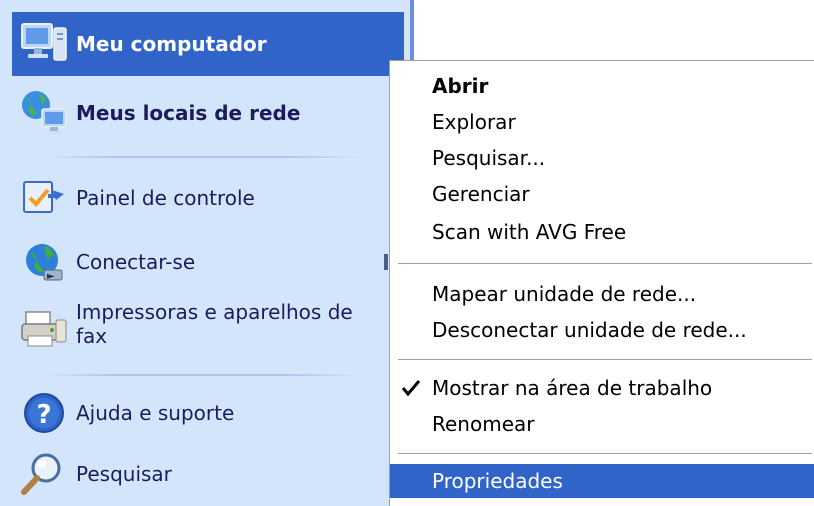  Describe the element at coordinates (602, 424) in the screenshot. I see `menu-item-rename: Renomear` at that location.